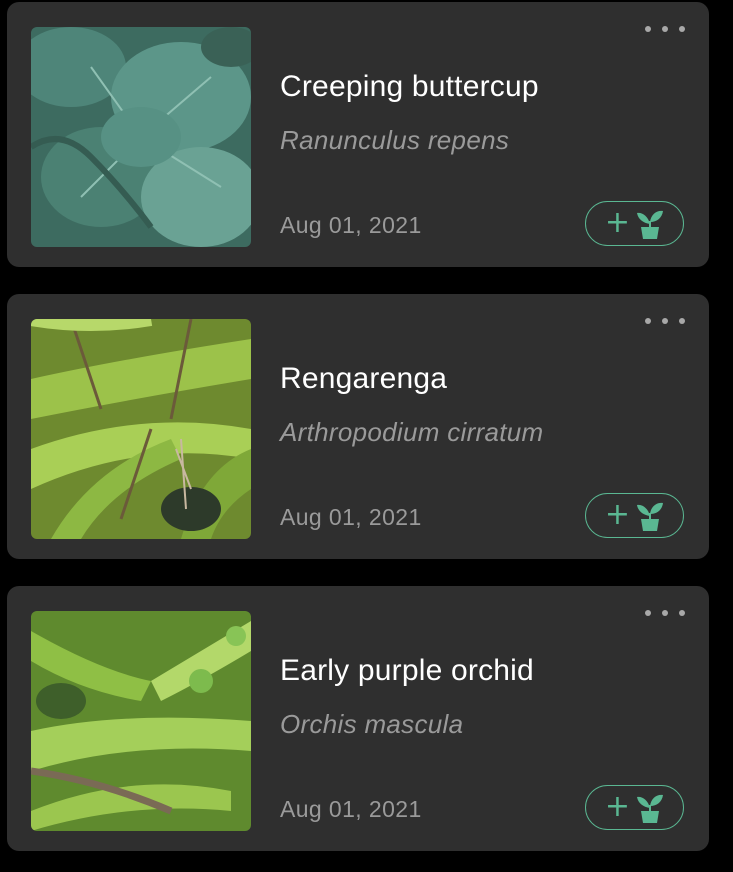 Image resolution: width=733 pixels, height=872 pixels. I want to click on scientific-name: Arthropodium cirratum, so click(412, 432).